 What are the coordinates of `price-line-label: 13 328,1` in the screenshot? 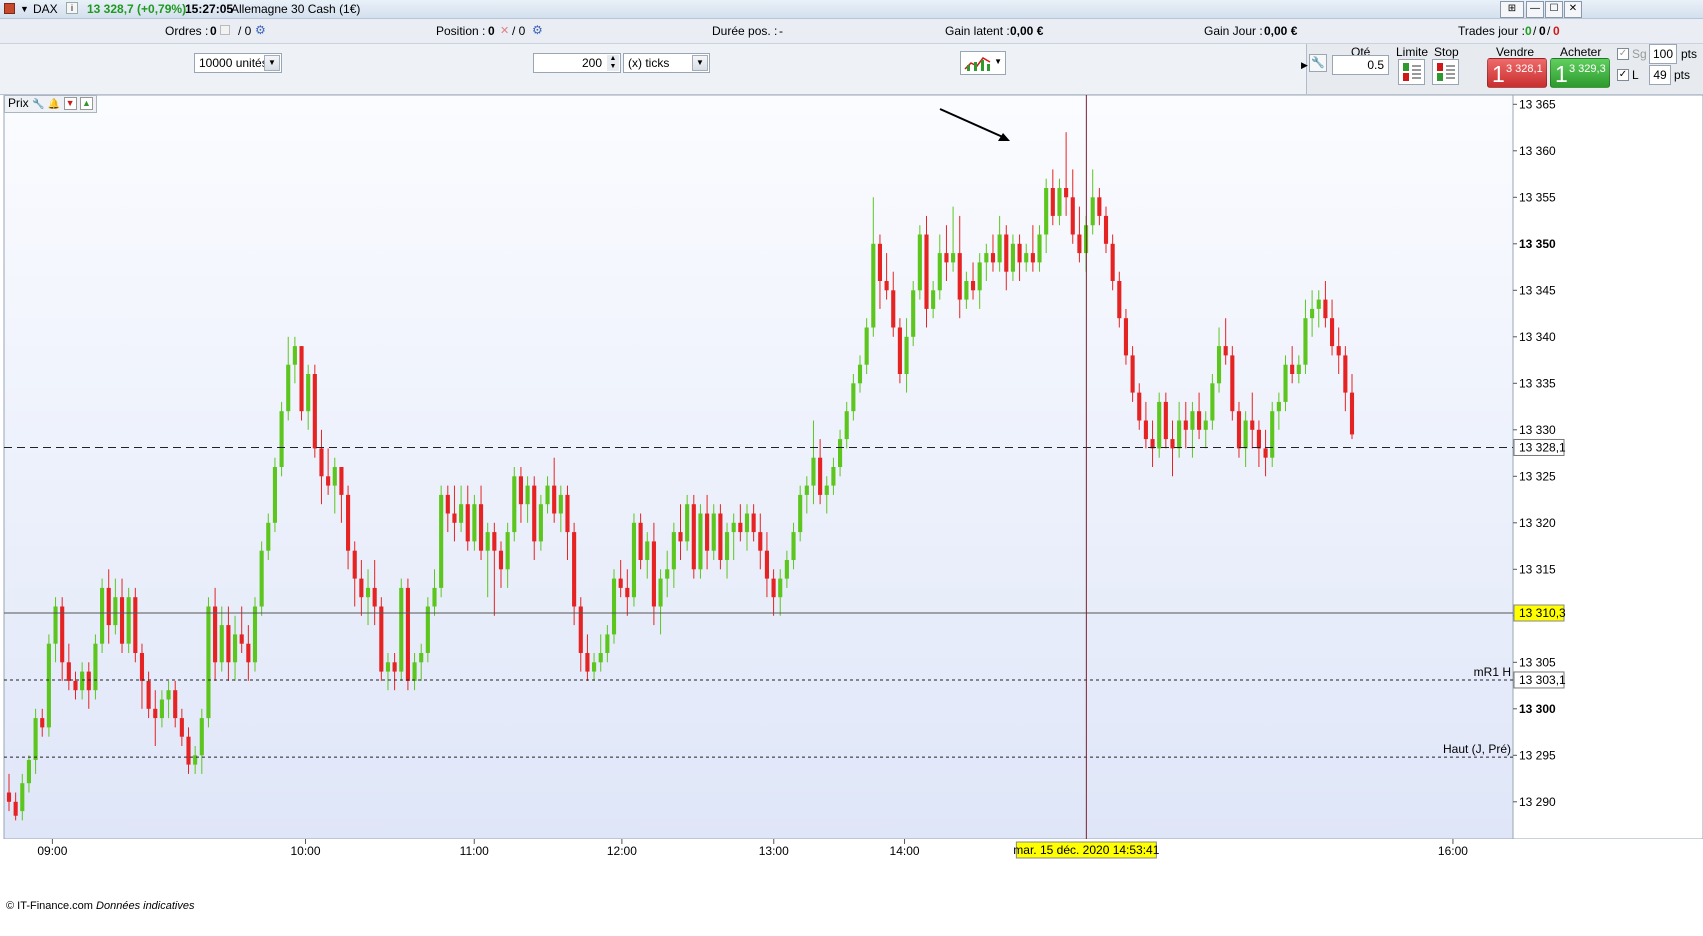 It's located at (1542, 447).